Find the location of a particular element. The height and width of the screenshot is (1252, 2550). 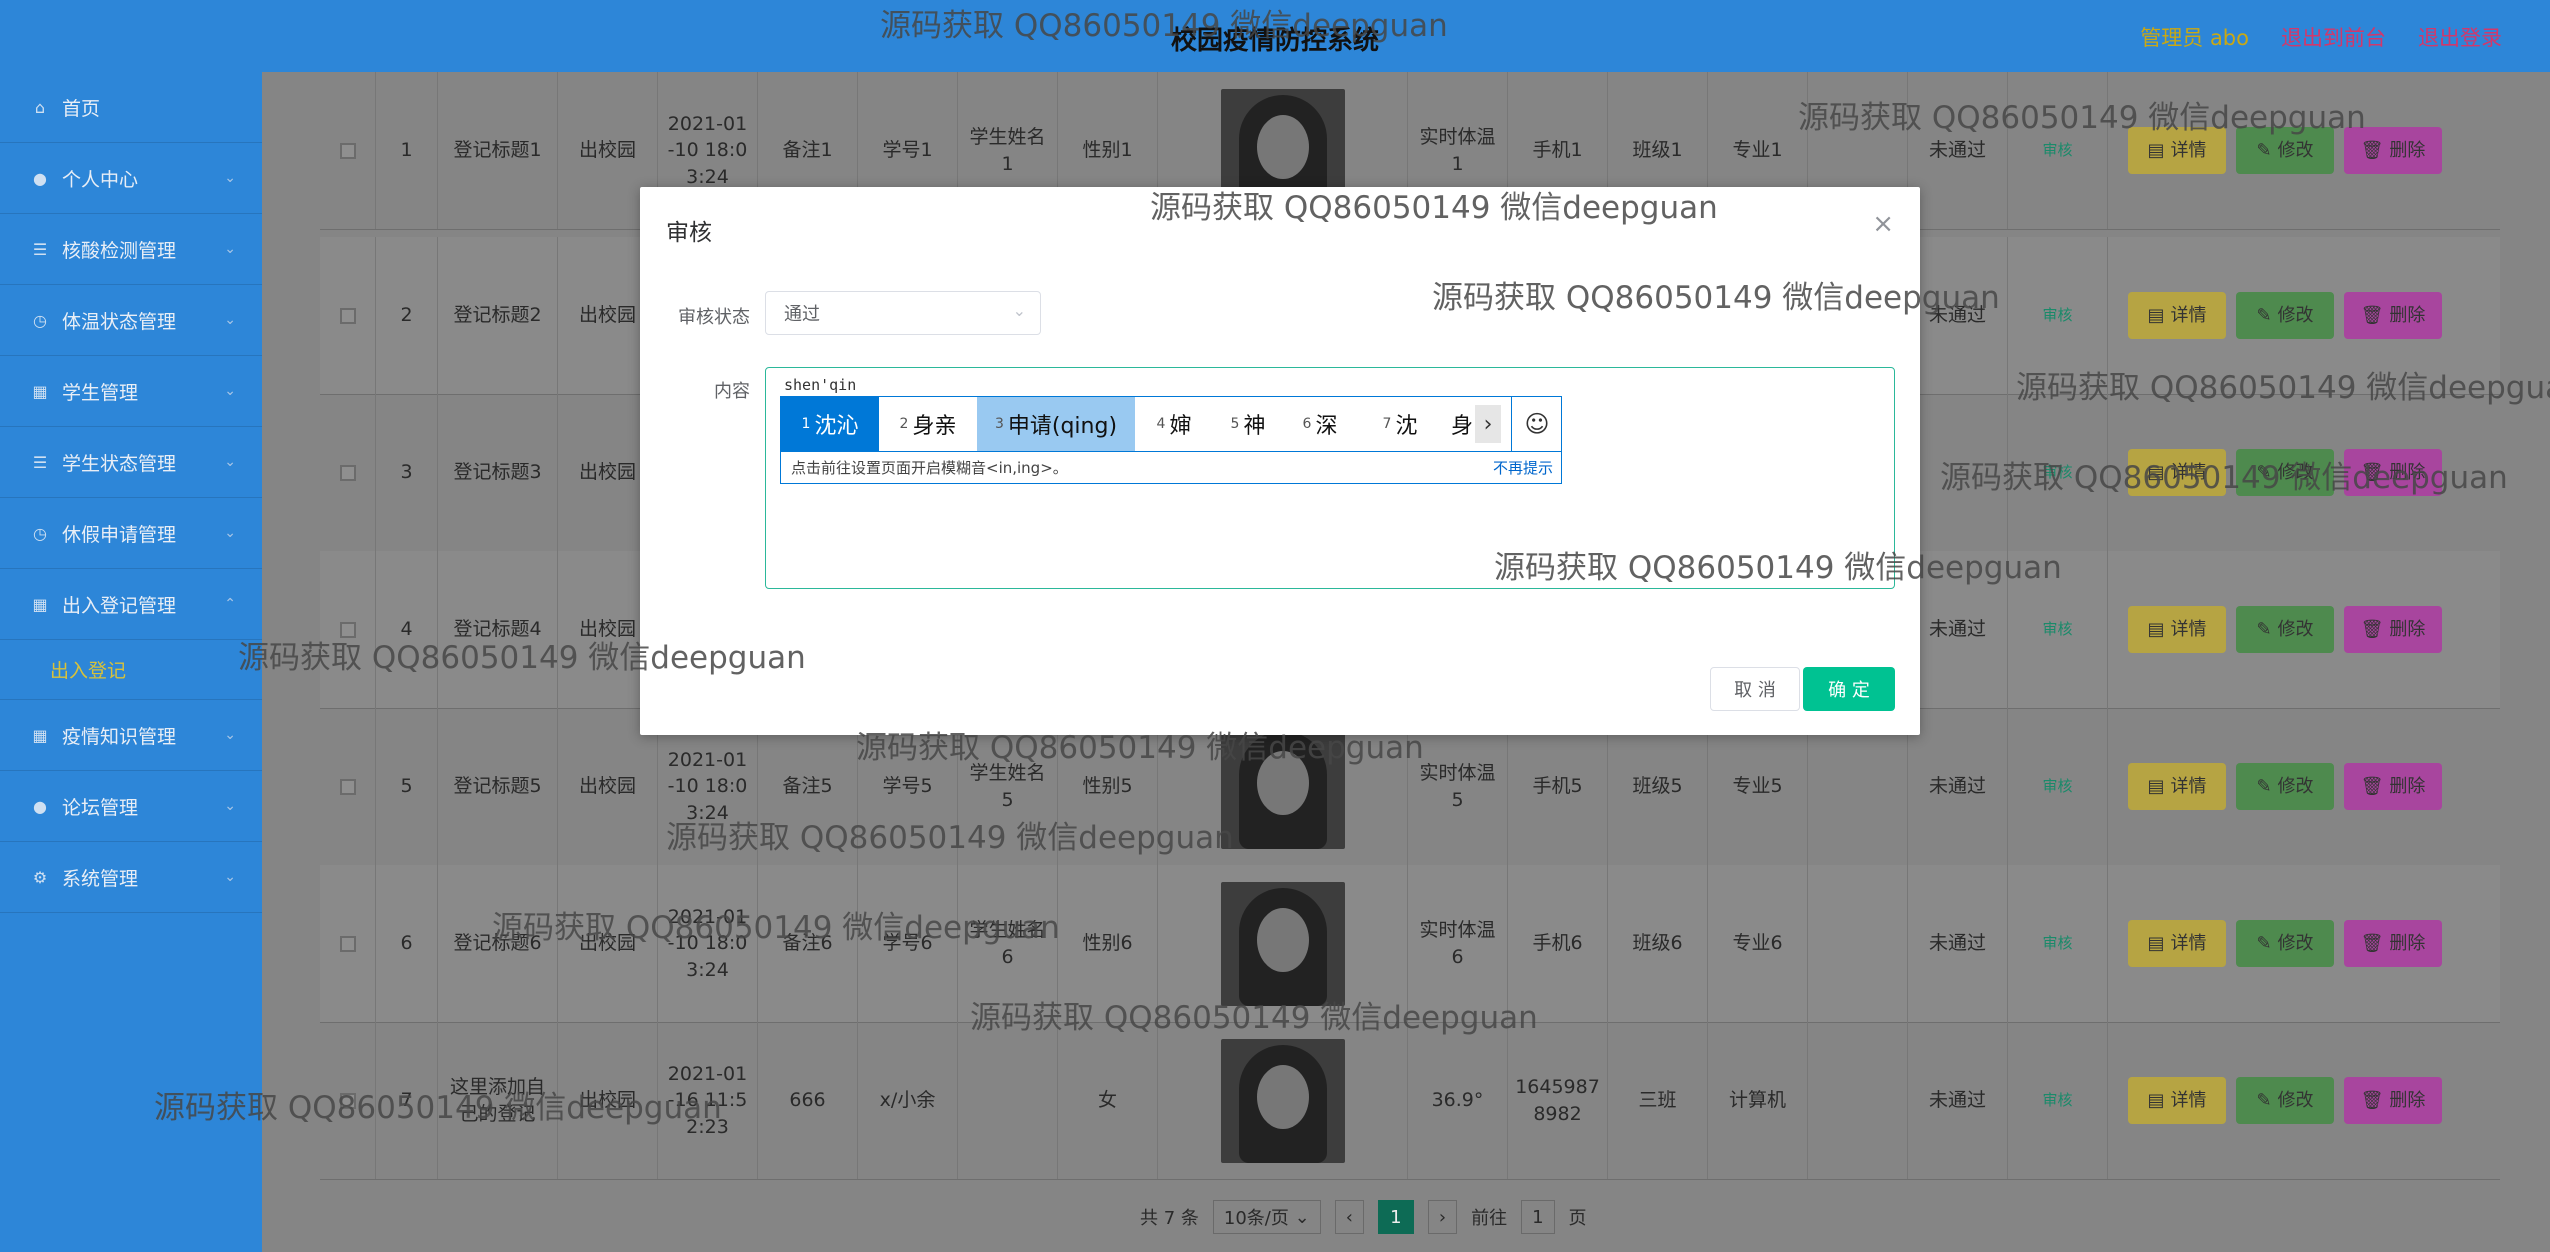

candidate-text: 身 is located at coordinates (1461, 426).